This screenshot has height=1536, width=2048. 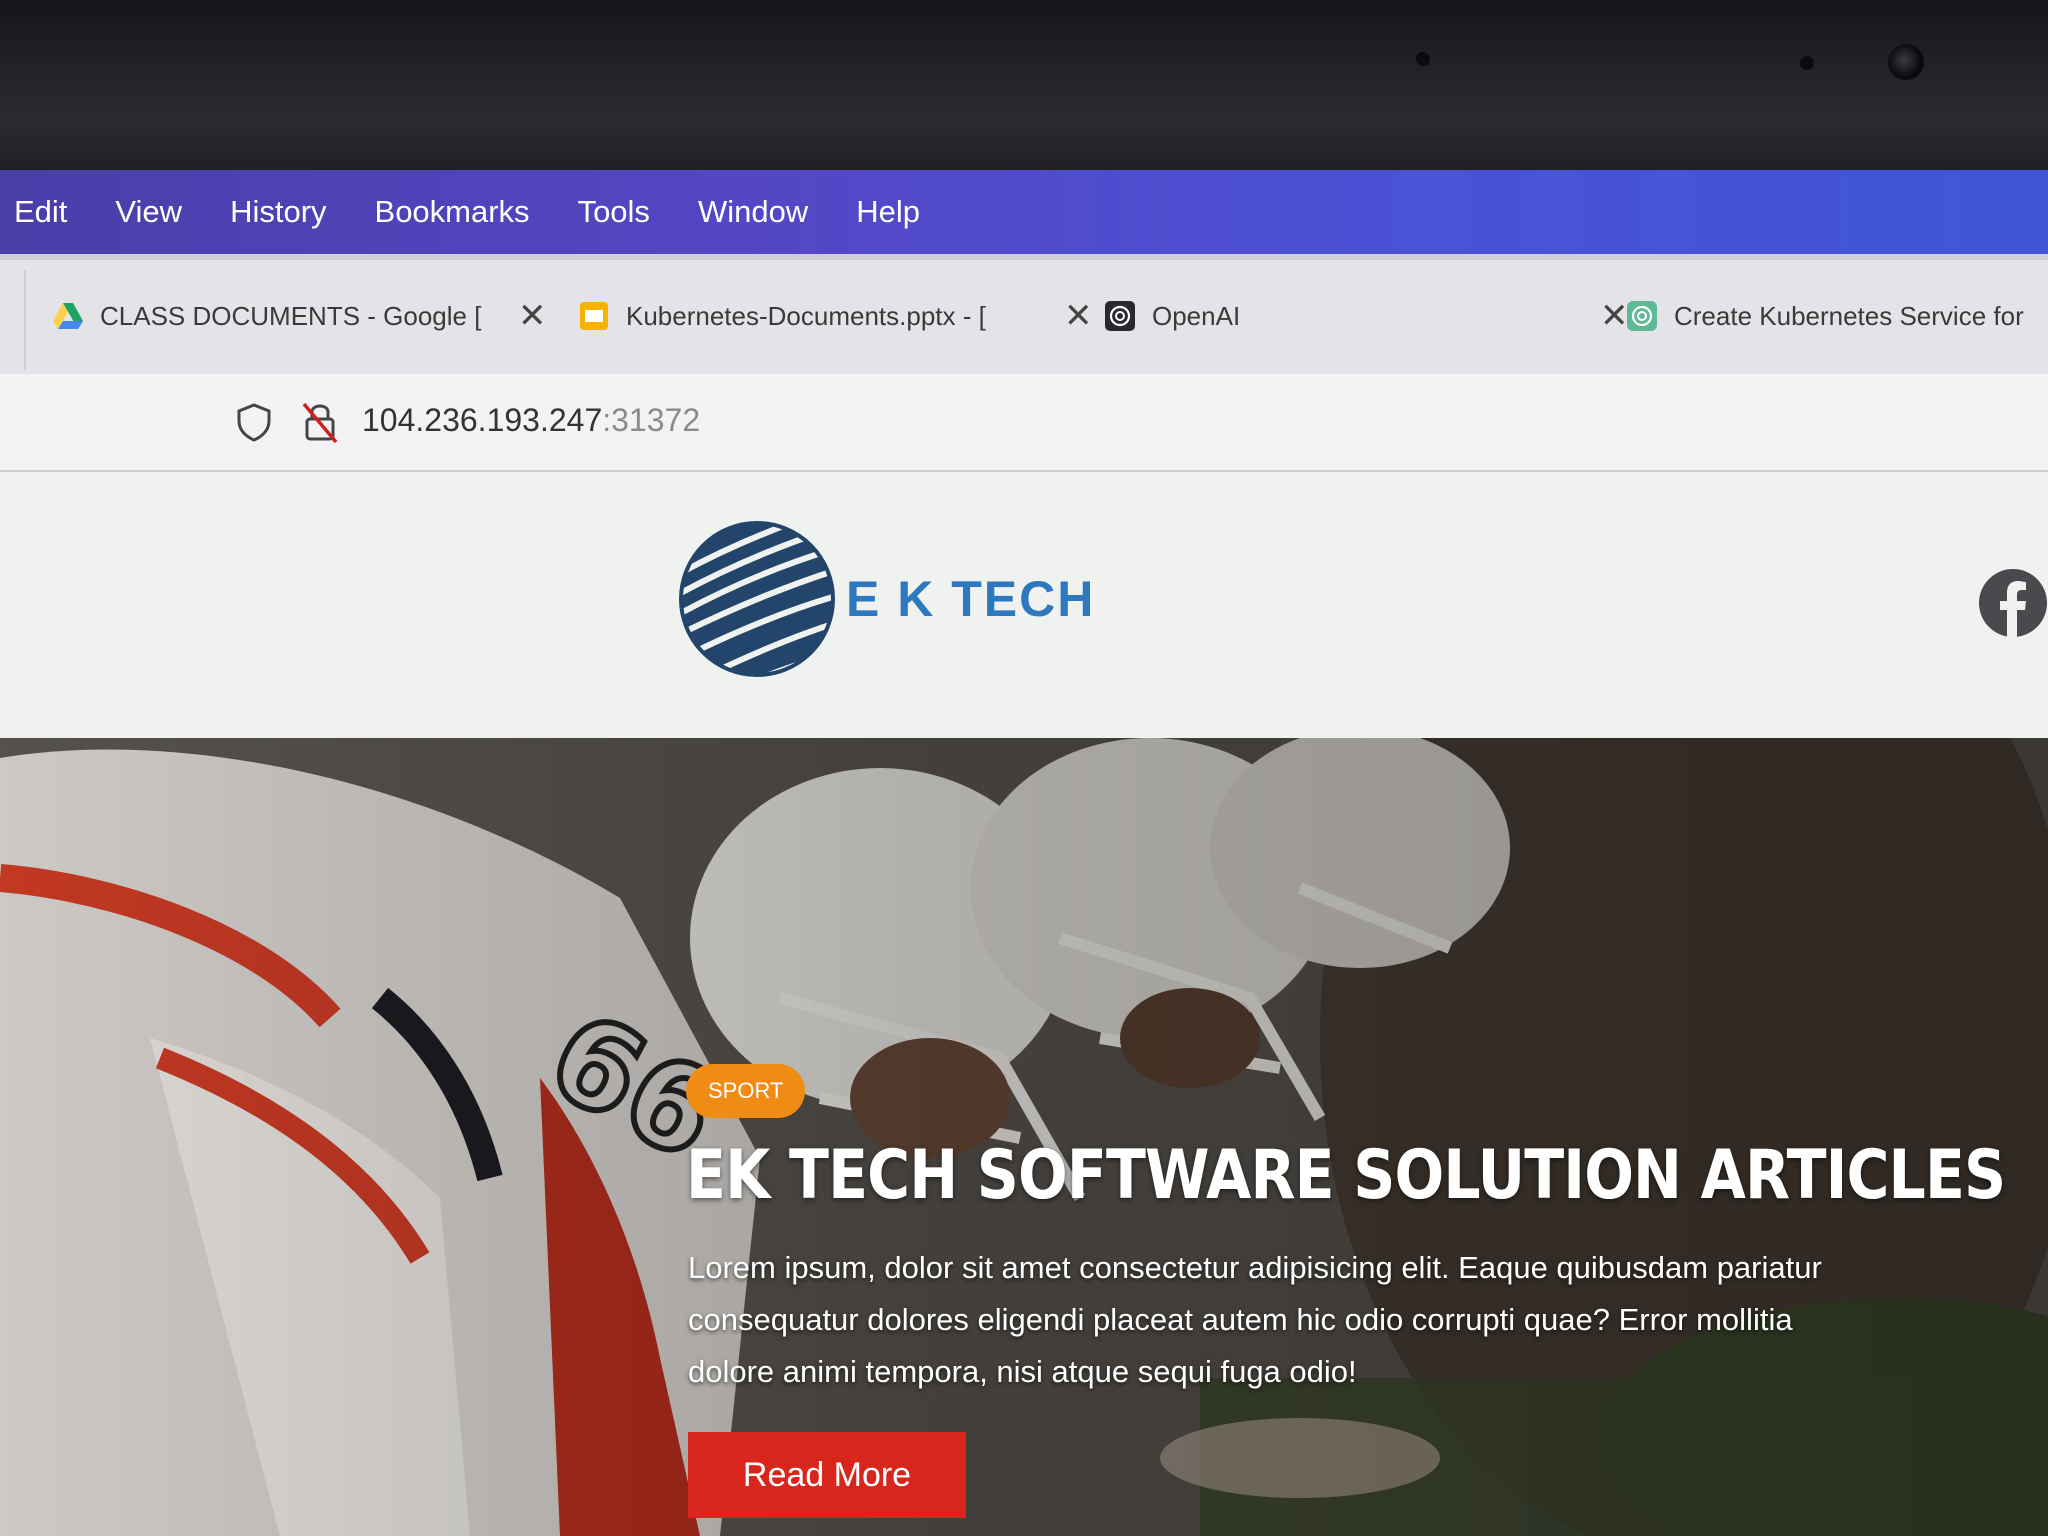 What do you see at coordinates (320, 422) in the screenshot?
I see `insecure-lock-icon` at bounding box center [320, 422].